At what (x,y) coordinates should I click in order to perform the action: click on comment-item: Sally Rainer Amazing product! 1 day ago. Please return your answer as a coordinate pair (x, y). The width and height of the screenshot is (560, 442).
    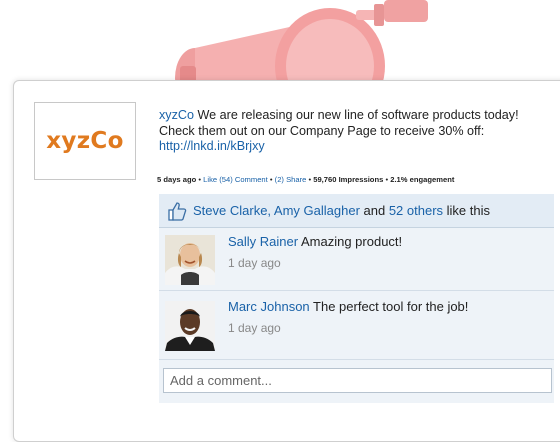
    Looking at the image, I should click on (356, 259).